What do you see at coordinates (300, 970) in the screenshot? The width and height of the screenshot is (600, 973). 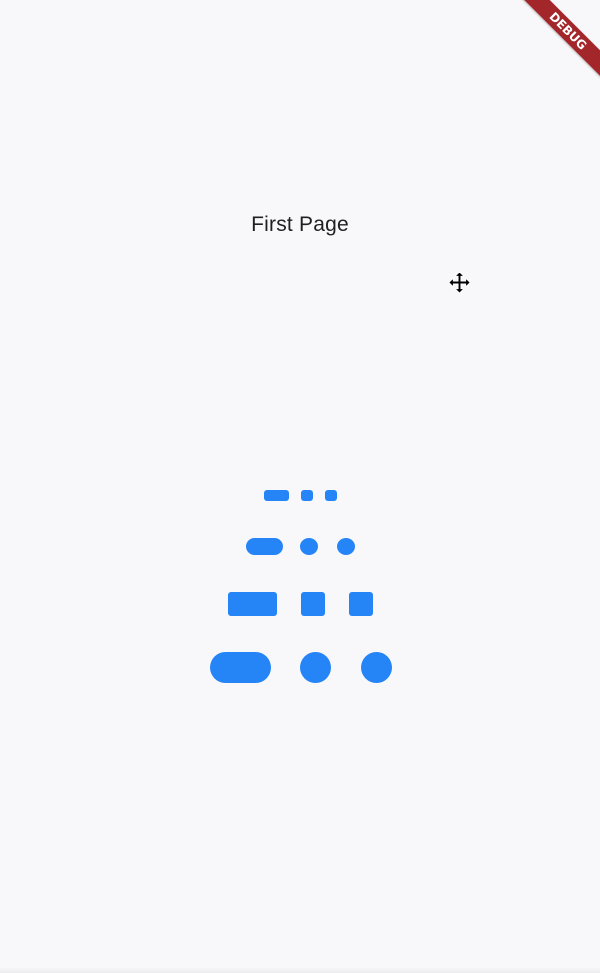 I see `bottom-shadow` at bounding box center [300, 970].